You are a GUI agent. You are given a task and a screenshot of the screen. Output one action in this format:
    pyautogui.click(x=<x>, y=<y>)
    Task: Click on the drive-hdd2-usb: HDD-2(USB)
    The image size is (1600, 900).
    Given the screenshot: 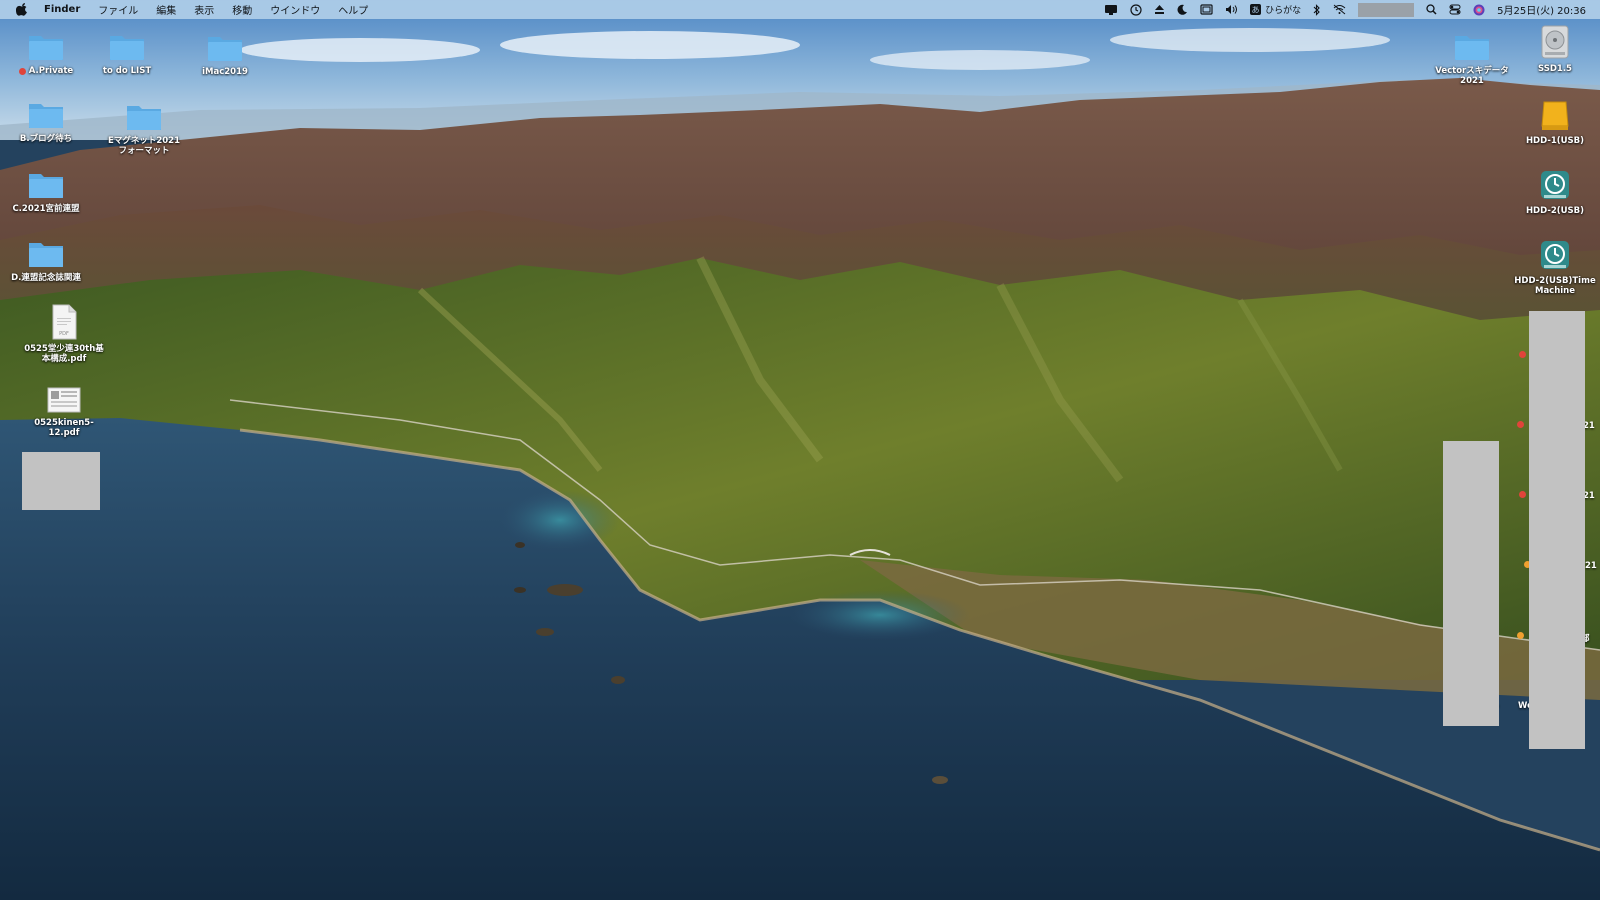 What is the action you would take?
    pyautogui.click(x=1553, y=191)
    